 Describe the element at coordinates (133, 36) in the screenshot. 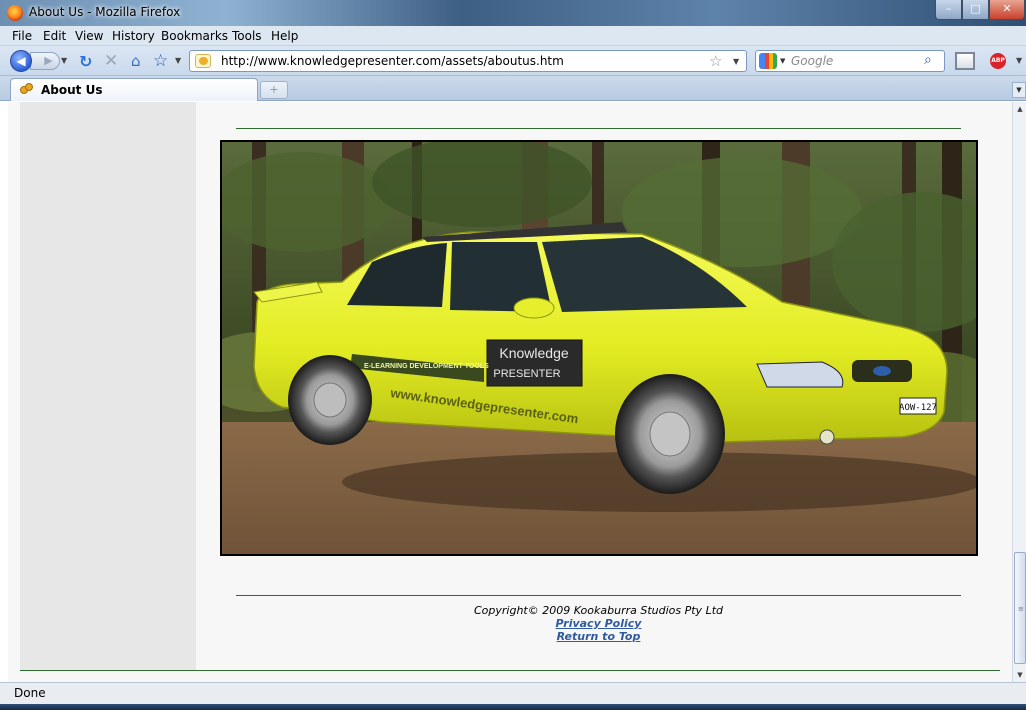

I see `menu-history: History` at that location.